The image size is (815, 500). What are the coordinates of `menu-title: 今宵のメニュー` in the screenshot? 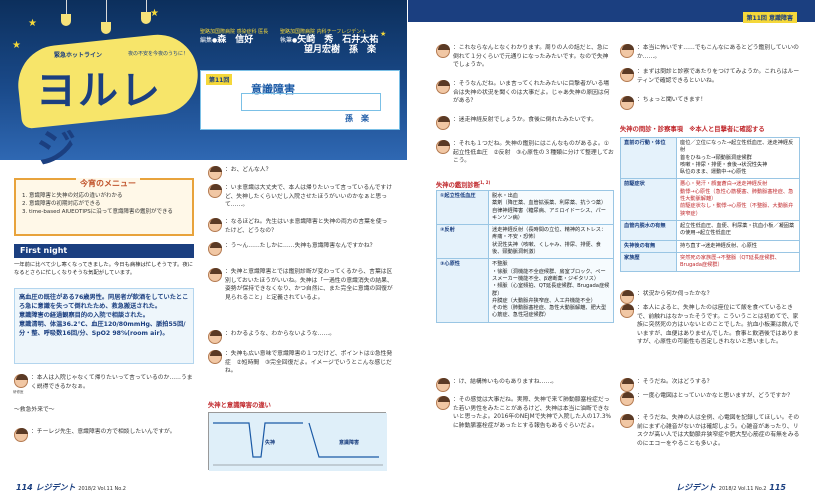 It's located at (108, 183).